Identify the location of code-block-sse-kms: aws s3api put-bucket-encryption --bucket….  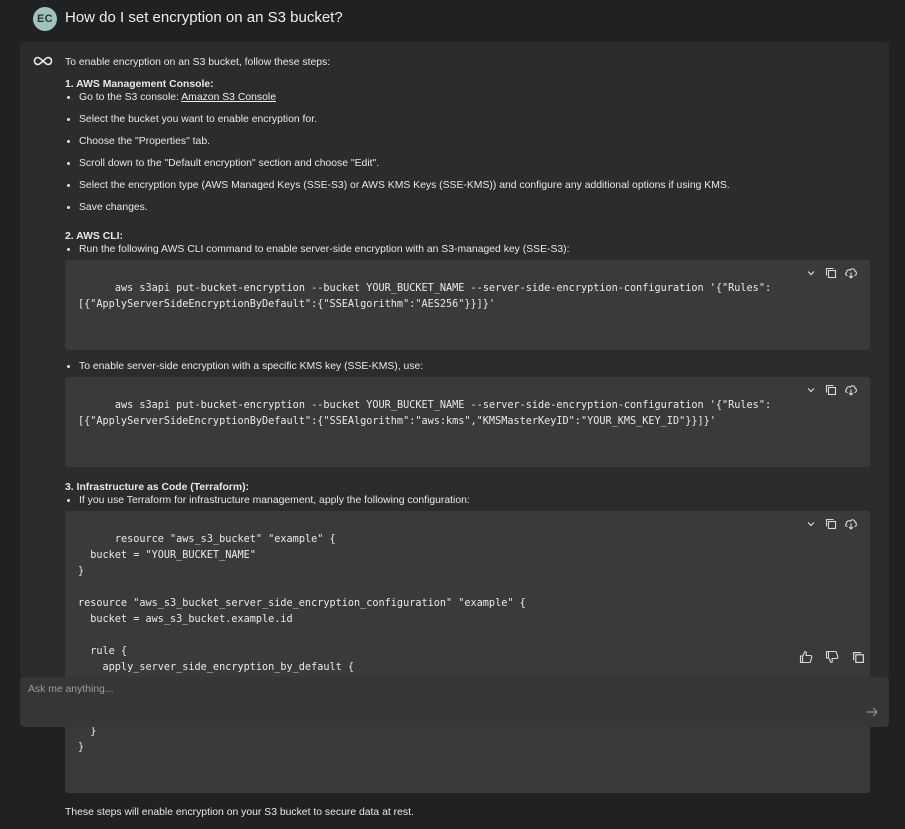
(467, 422).